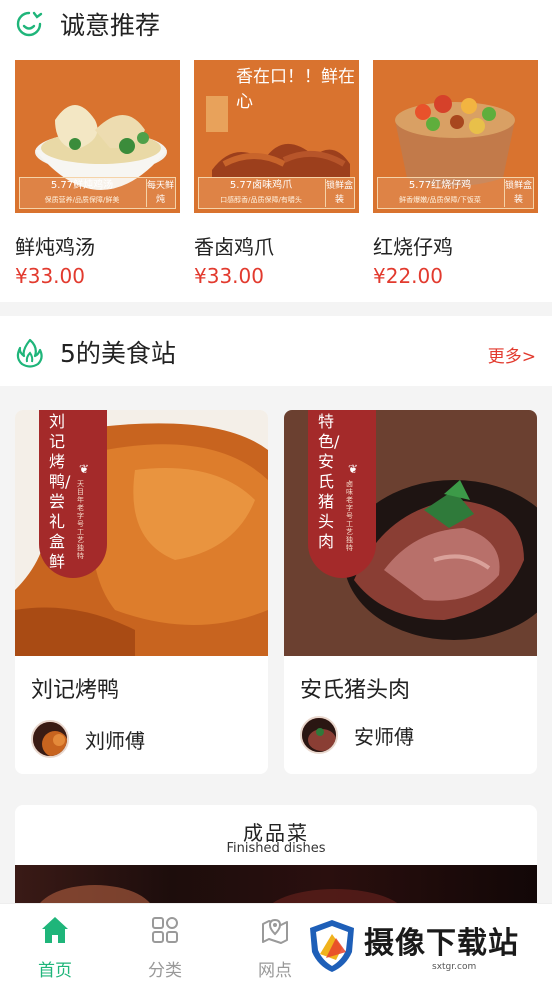 Image resolution: width=552 pixels, height=981 pixels. I want to click on dish-image-label: 5.77鲜炖鸡汤, so click(82, 185).